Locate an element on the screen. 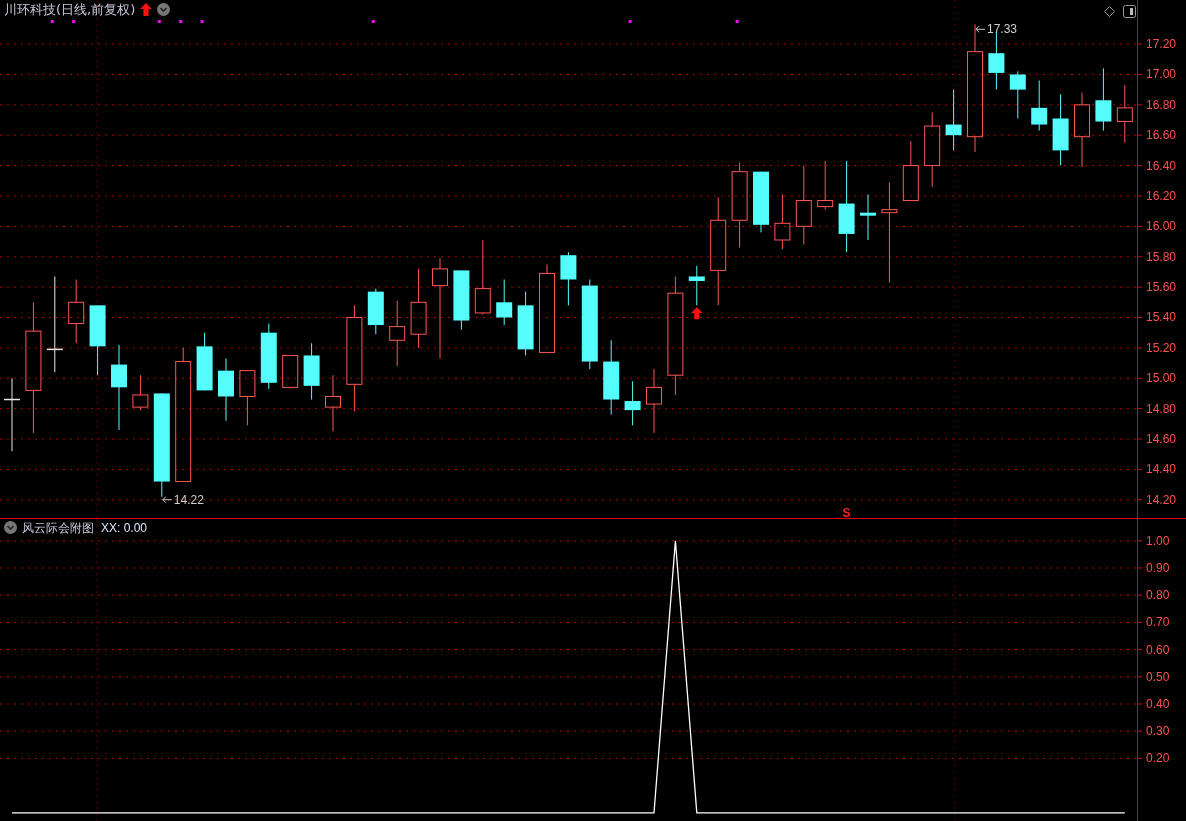 The width and height of the screenshot is (1186, 821). axis-label: 0.20 is located at coordinates (1158, 758).